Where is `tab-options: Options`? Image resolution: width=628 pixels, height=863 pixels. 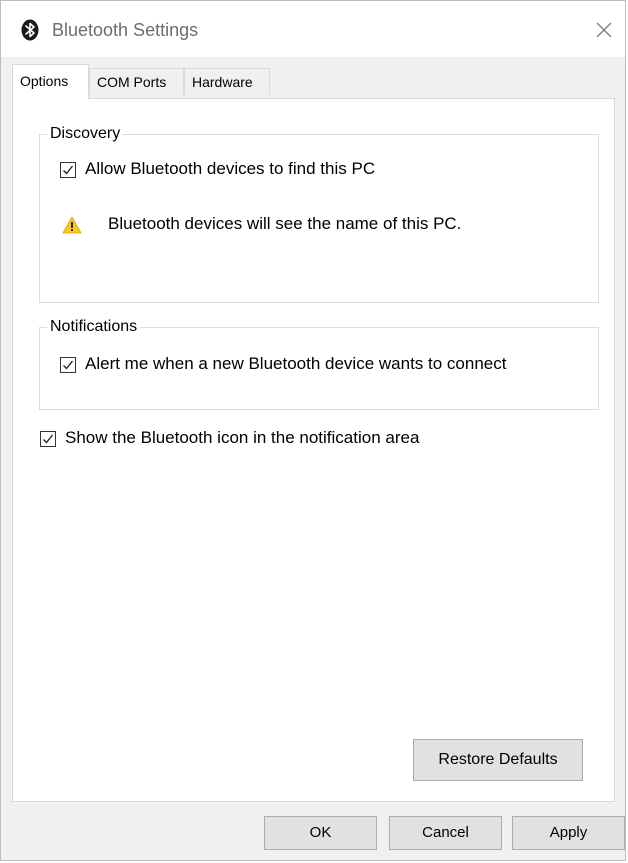 tab-options: Options is located at coordinates (50, 81).